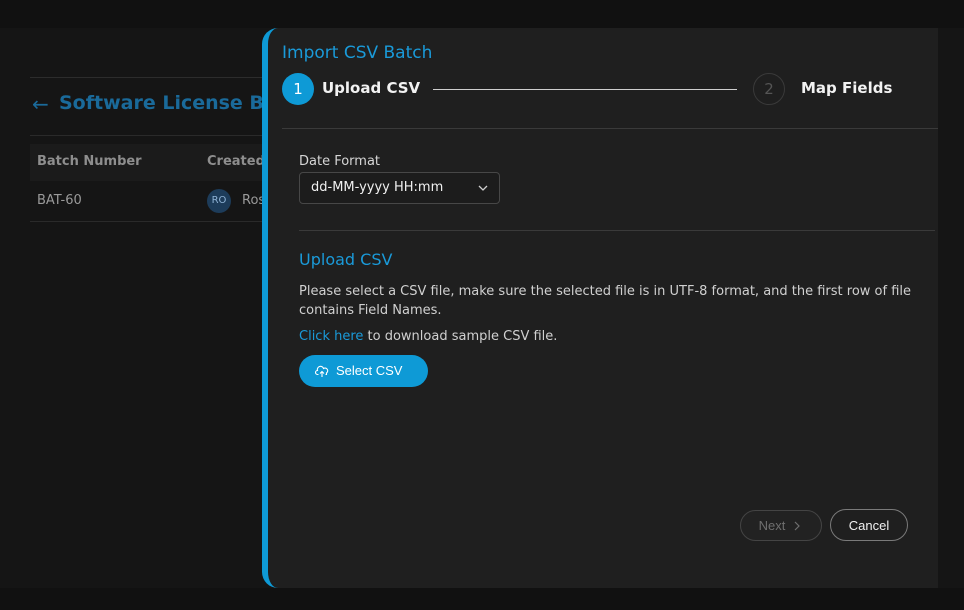  What do you see at coordinates (369, 370) in the screenshot?
I see `select-csv-label: Select CSV` at bounding box center [369, 370].